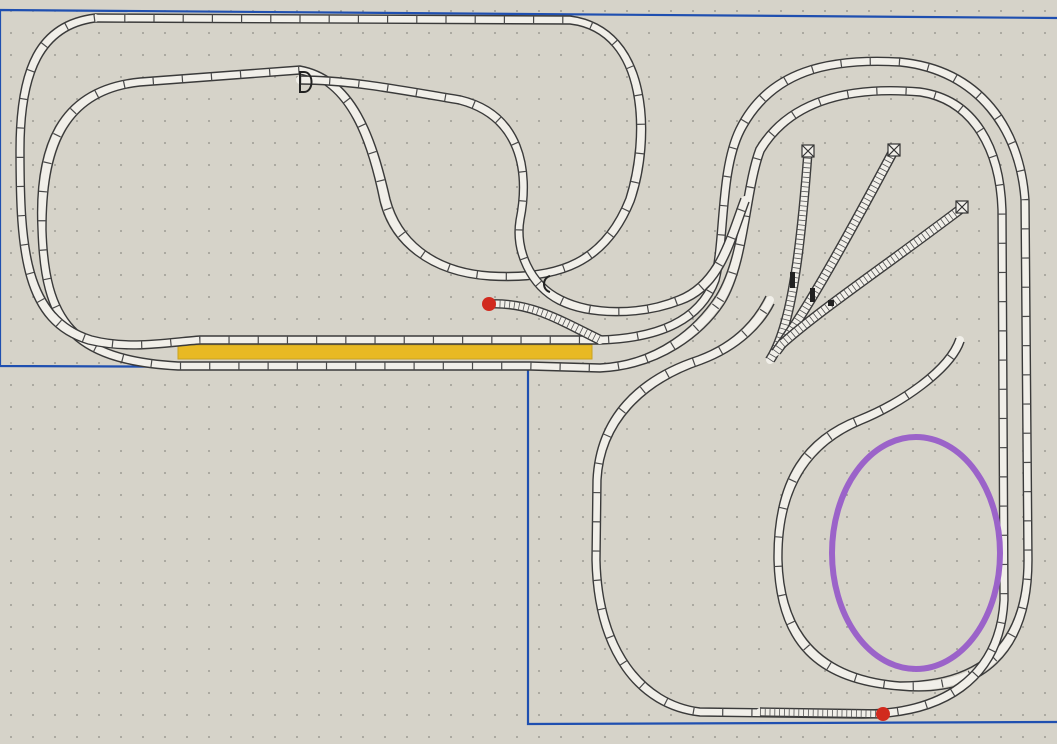 This screenshot has height=744, width=1057. Describe the element at coordinates (385, 352) in the screenshot. I see `station-platform` at that location.